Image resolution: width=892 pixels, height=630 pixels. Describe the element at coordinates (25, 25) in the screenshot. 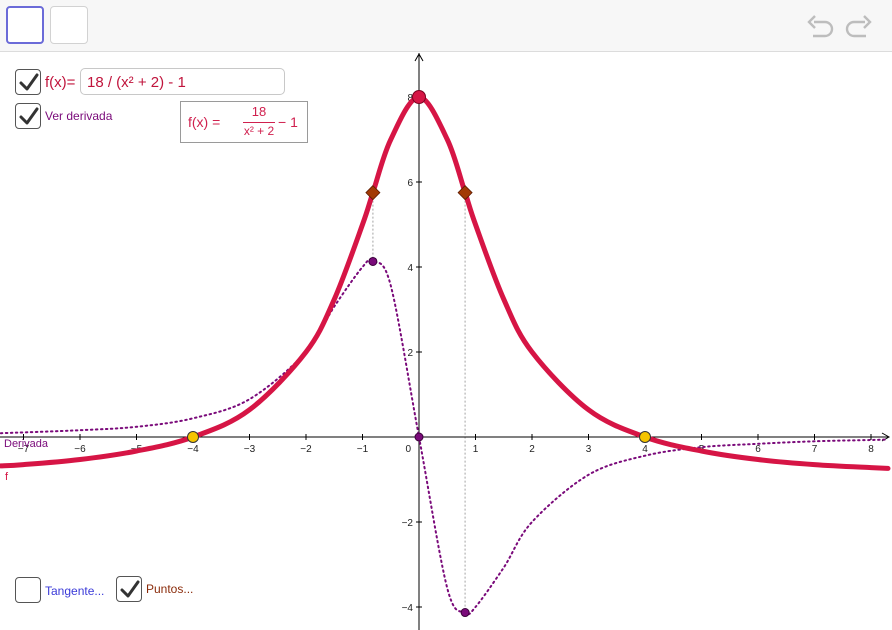

I see `move-tool-button` at that location.